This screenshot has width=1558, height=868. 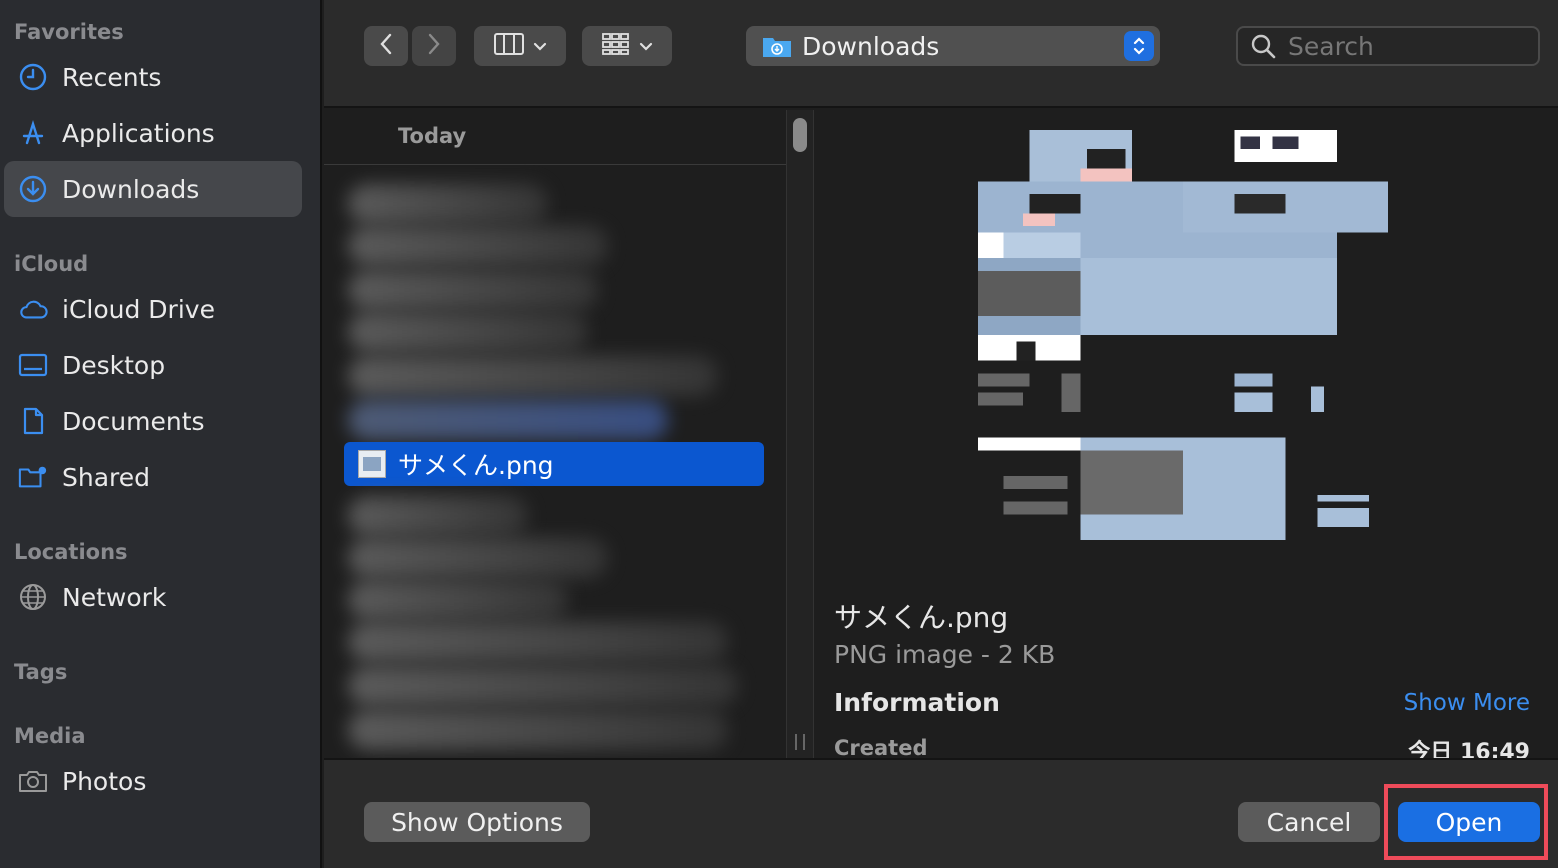 I want to click on information-heading: Information, so click(x=917, y=702).